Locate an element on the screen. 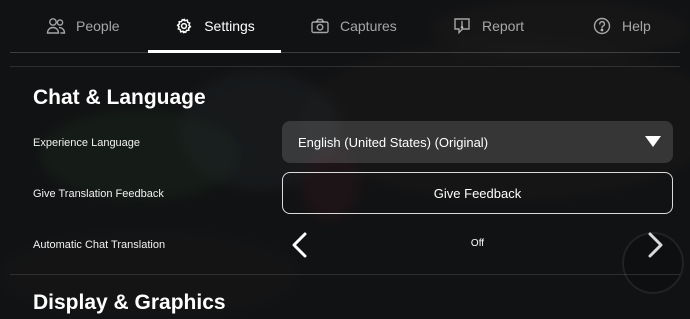  tab-settings: Settings is located at coordinates (214, 26).